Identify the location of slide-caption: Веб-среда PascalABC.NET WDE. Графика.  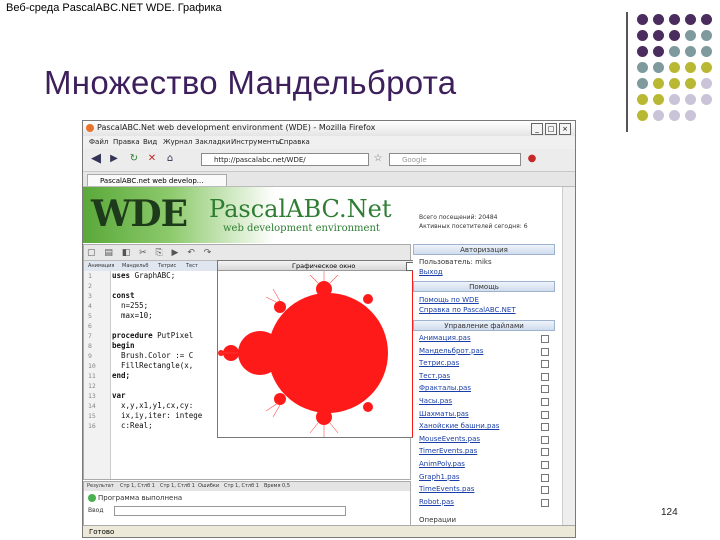
(114, 8).